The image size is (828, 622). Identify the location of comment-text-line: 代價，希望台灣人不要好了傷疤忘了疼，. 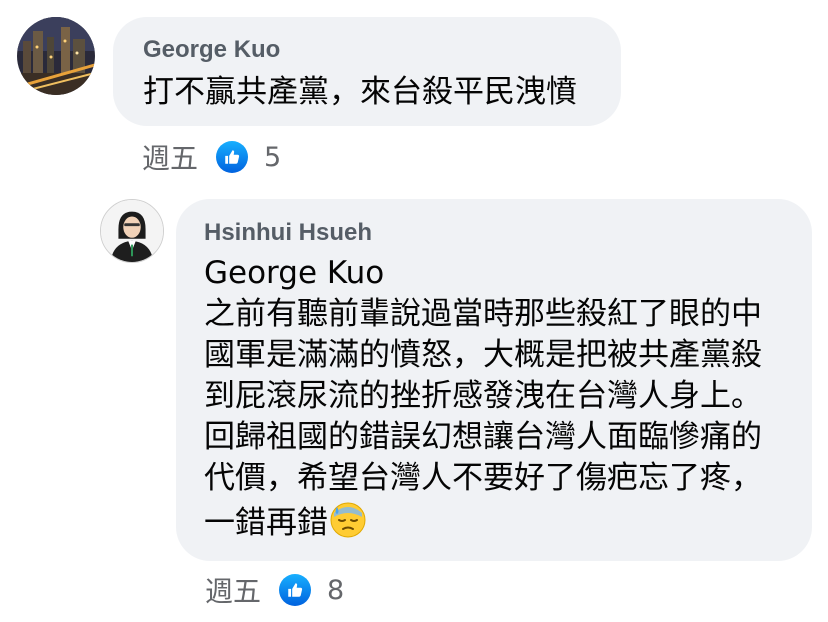
(483, 478).